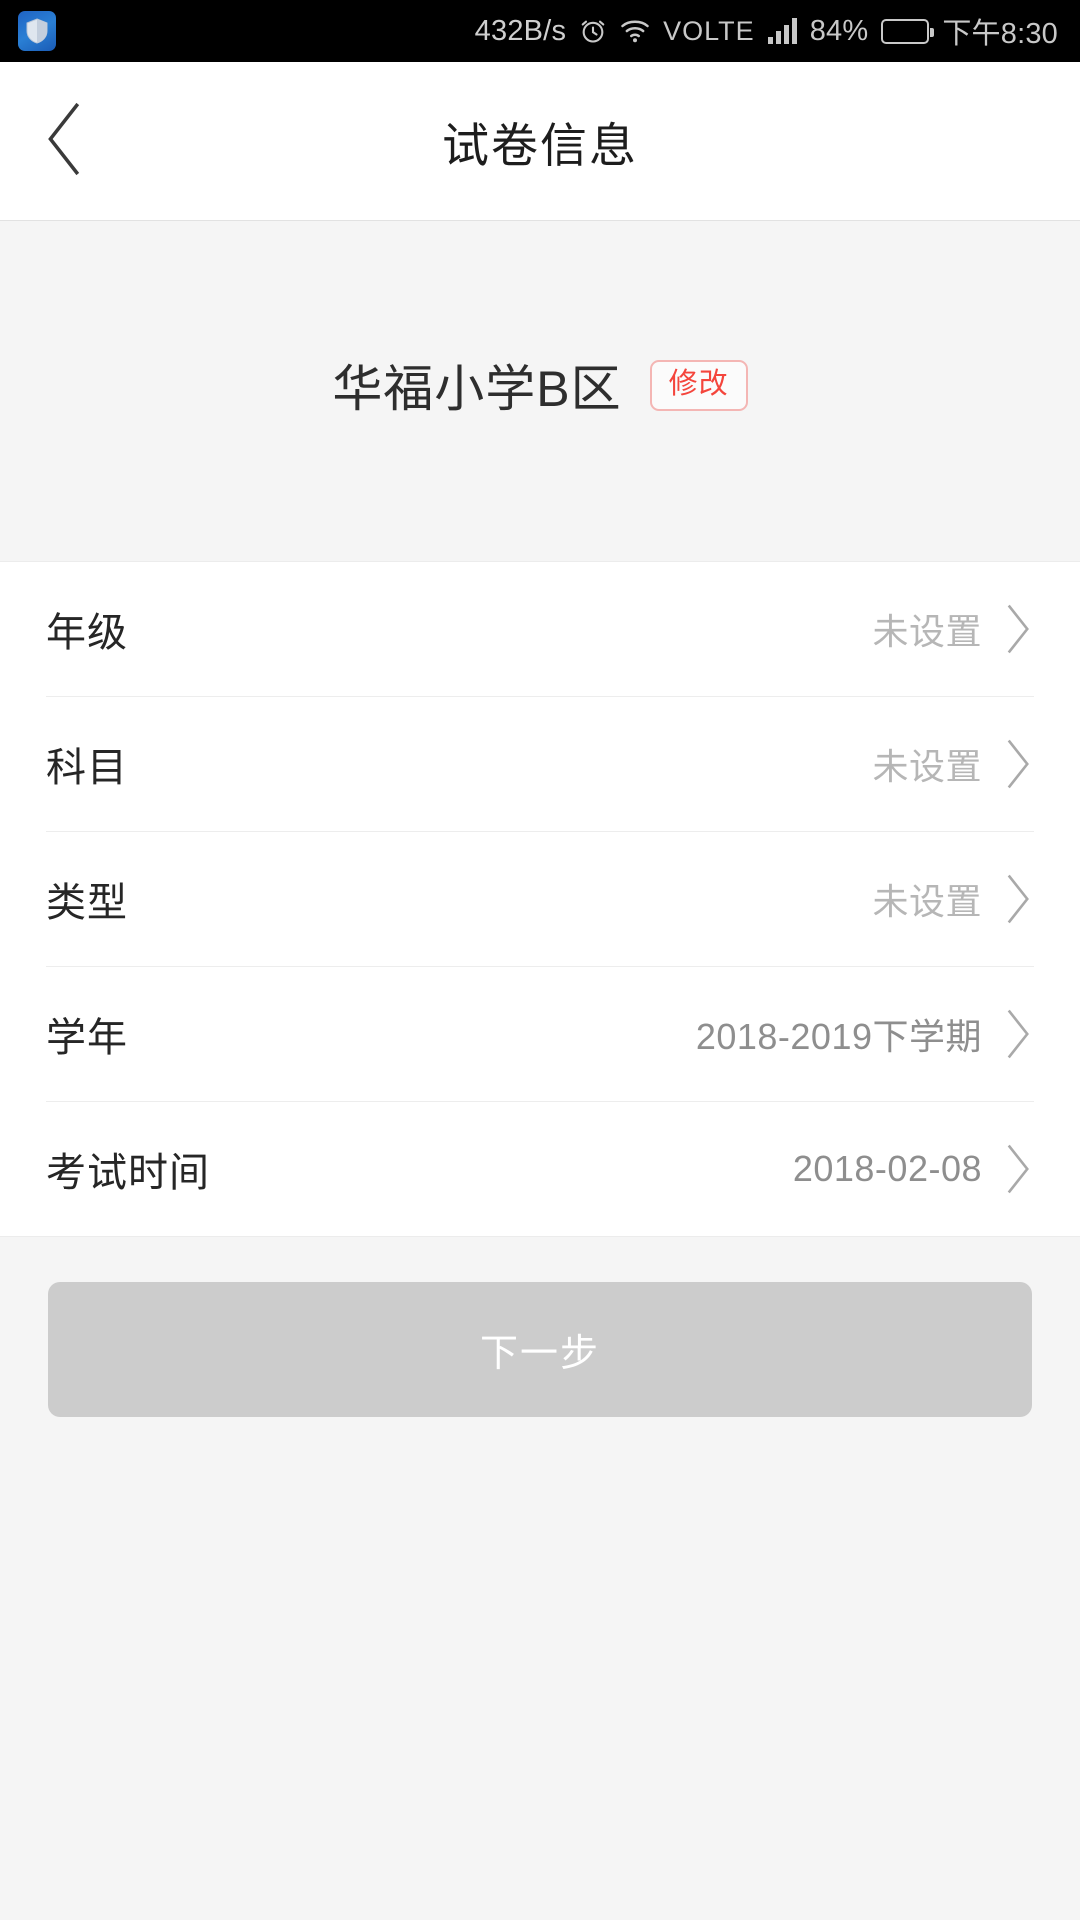 The width and height of the screenshot is (1080, 1920). What do you see at coordinates (782, 31) in the screenshot?
I see `signal-bars-icon` at bounding box center [782, 31].